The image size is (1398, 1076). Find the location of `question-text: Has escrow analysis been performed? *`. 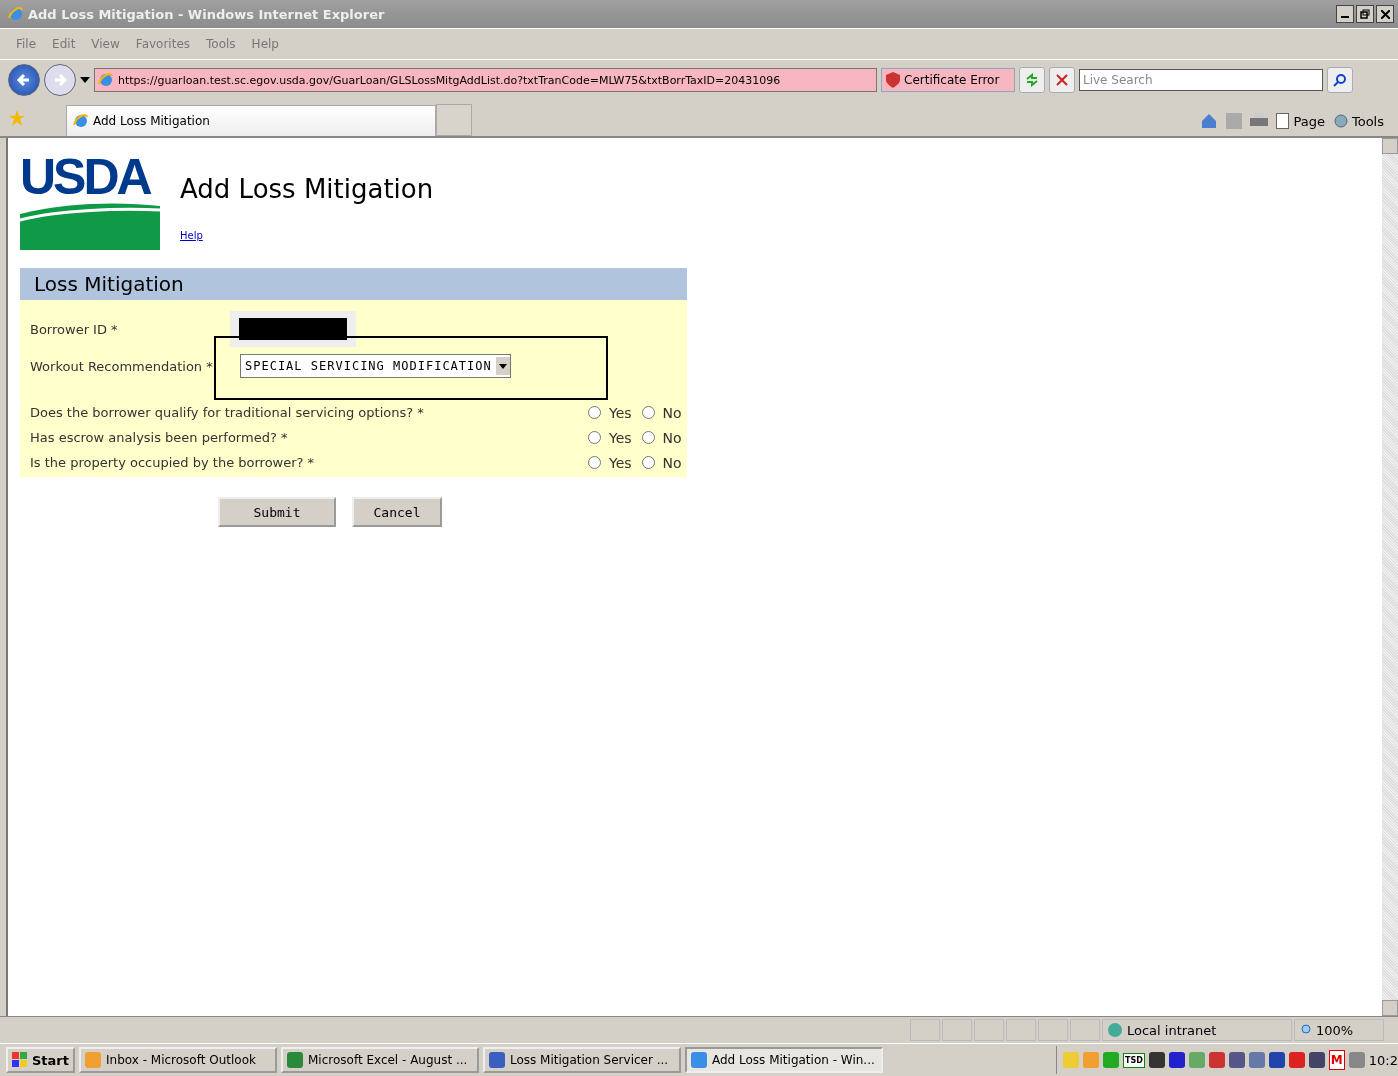

question-text: Has escrow analysis been performed? * is located at coordinates (159, 437).